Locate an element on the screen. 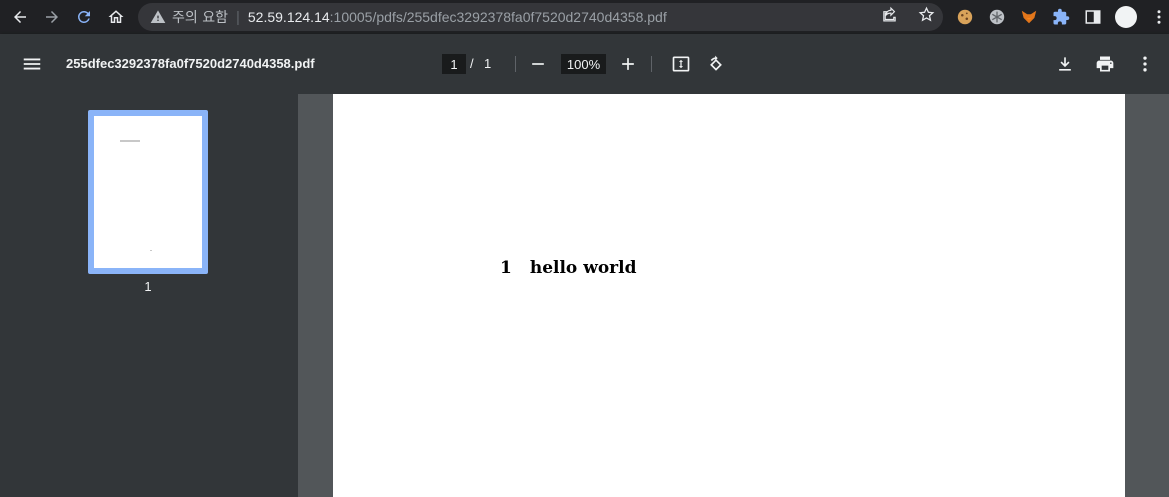 The width and height of the screenshot is (1169, 497). zoom-out-icon is located at coordinates (538, 64).